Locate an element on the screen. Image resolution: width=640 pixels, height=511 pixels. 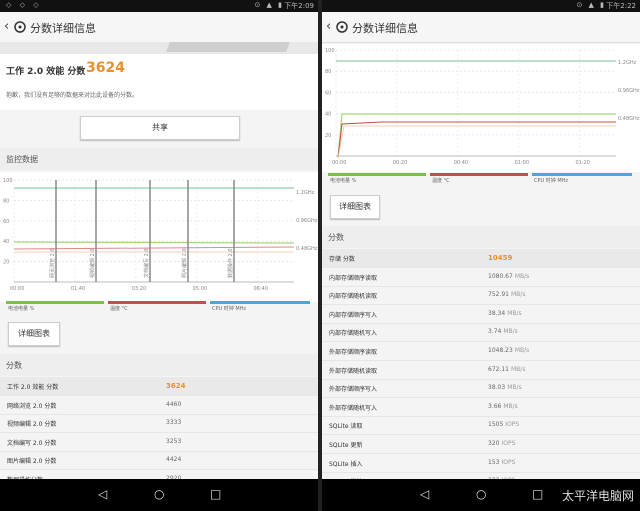
page-title: 分数详细信息 is located at coordinates (385, 28).